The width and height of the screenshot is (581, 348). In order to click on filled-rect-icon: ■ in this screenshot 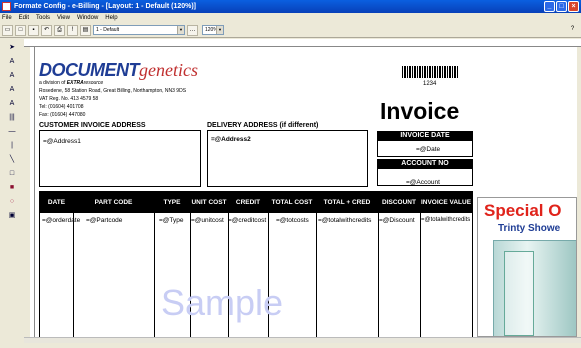, I will do `click(12, 188)`.